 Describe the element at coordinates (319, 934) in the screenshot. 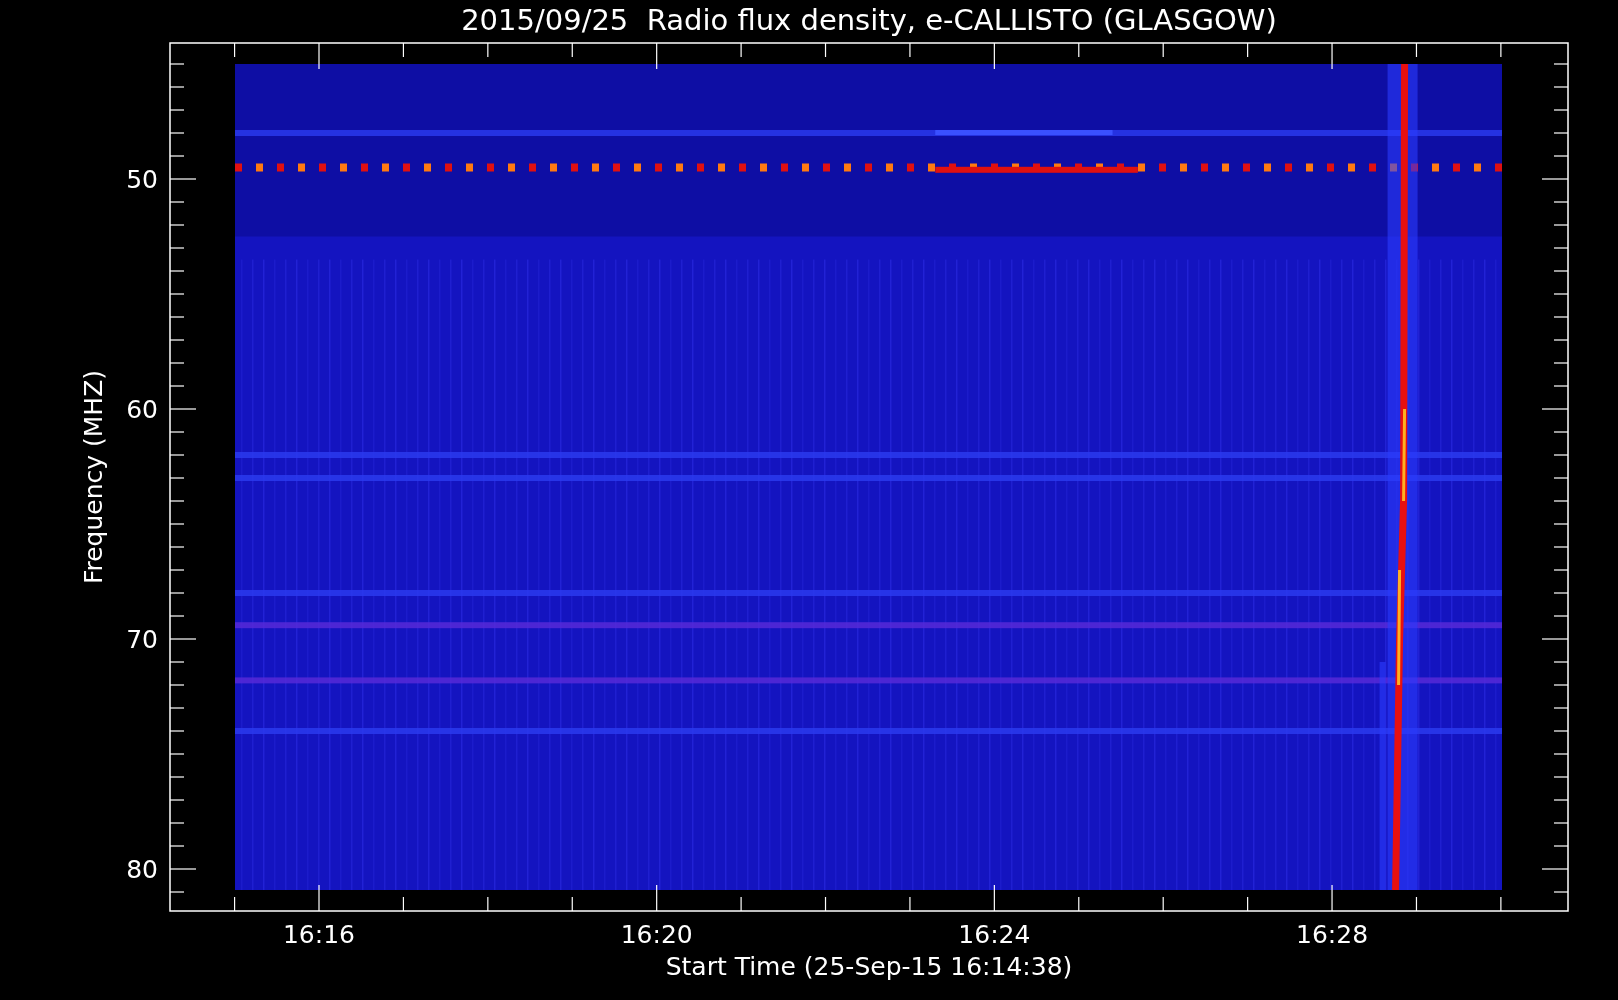

I see `tick-label: 16:16` at that location.